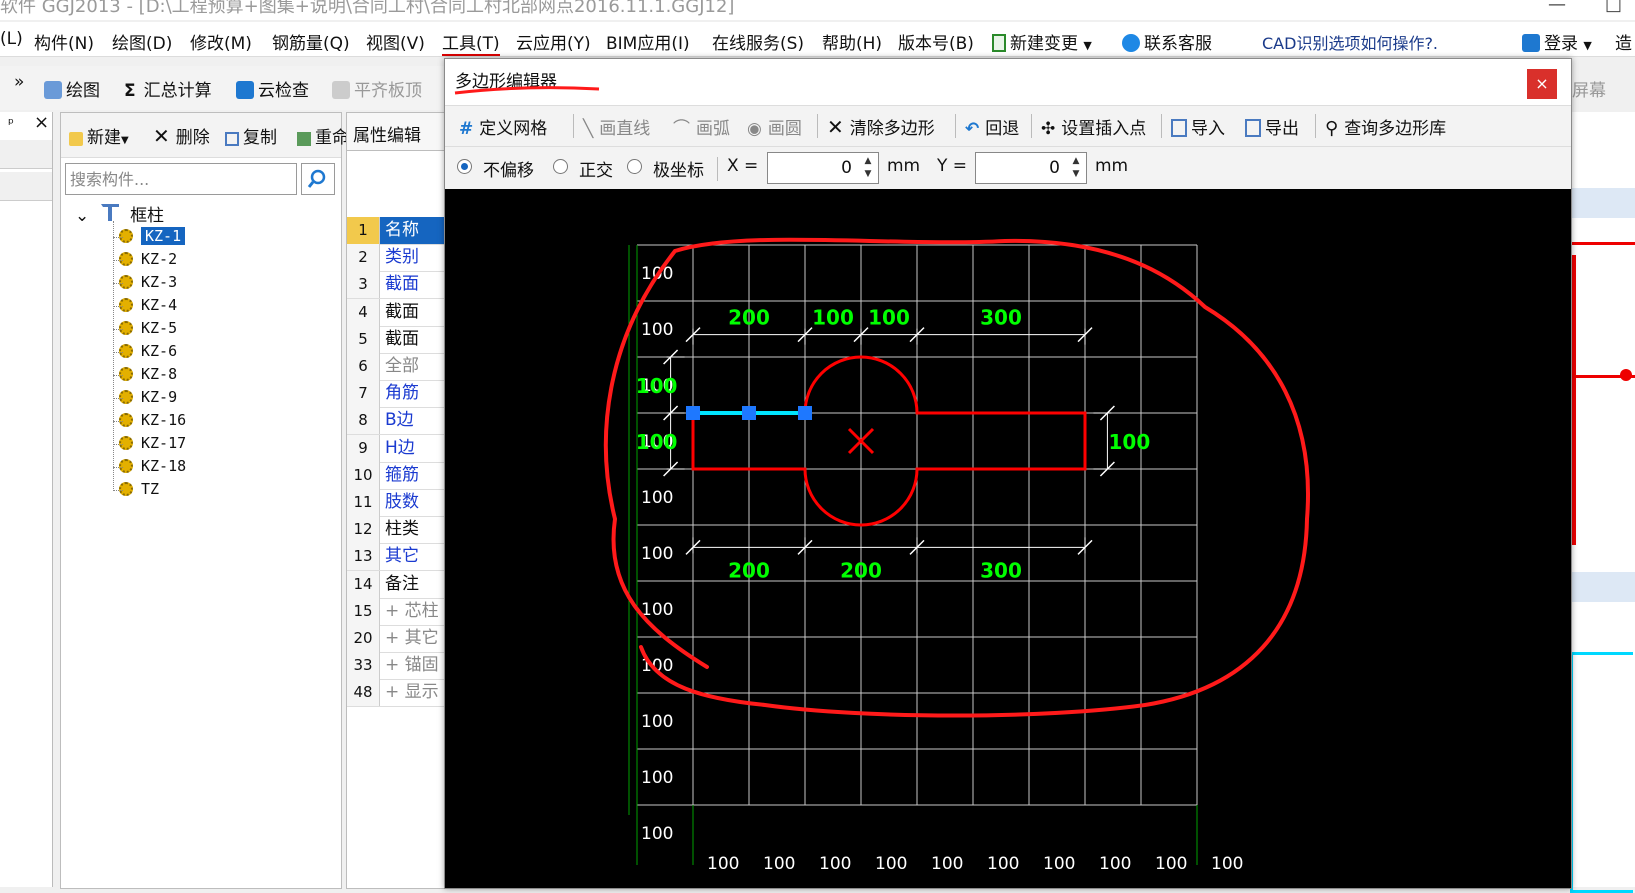  What do you see at coordinates (148, 374) in the screenshot?
I see `tree-item: KZ-8` at bounding box center [148, 374].